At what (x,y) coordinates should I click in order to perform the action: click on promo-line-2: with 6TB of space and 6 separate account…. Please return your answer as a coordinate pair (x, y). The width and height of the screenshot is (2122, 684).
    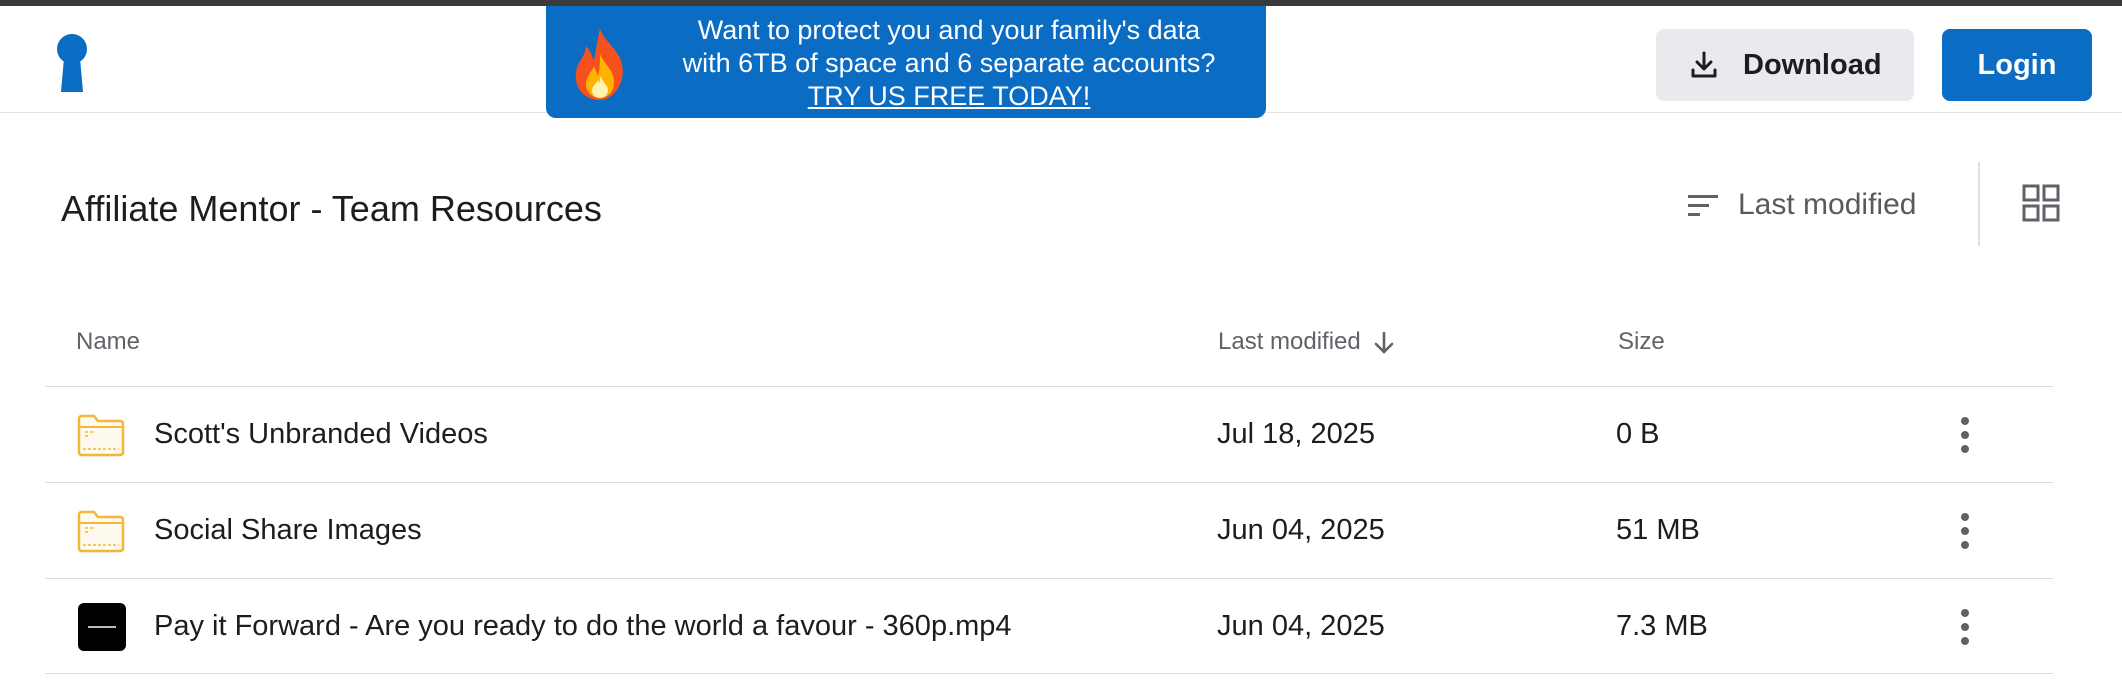
    Looking at the image, I should click on (949, 63).